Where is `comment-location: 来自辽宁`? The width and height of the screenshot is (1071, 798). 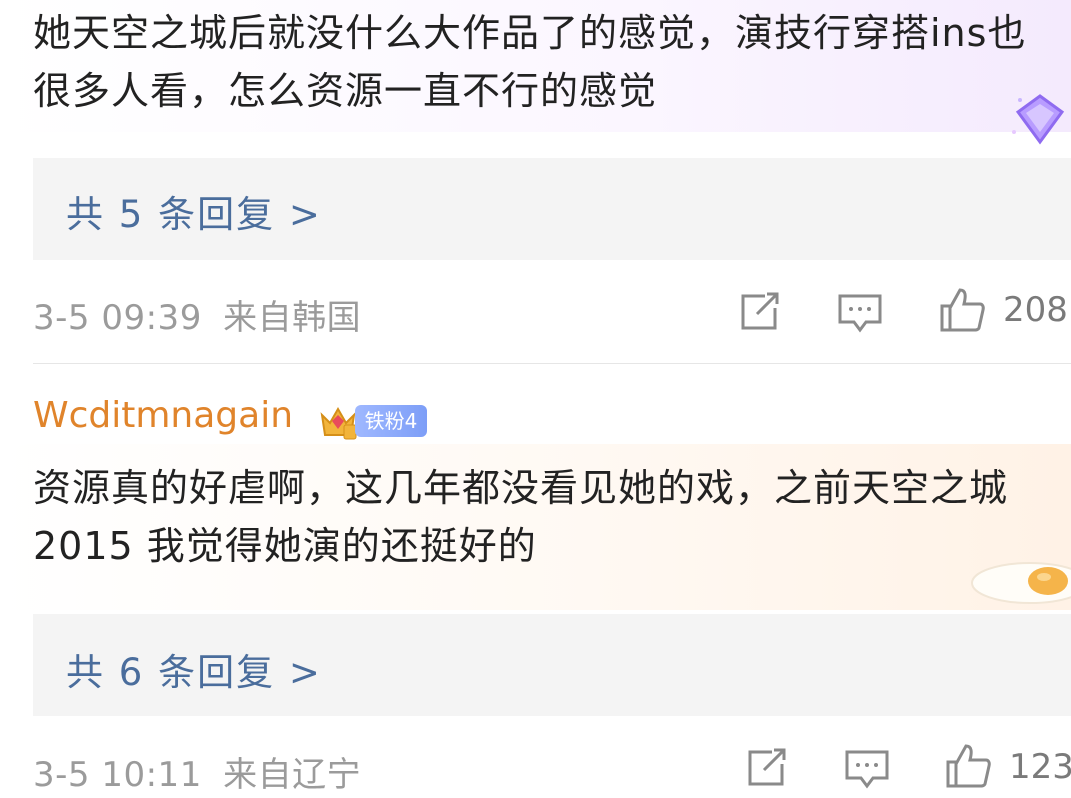
comment-location: 来自辽宁 is located at coordinates (292, 775).